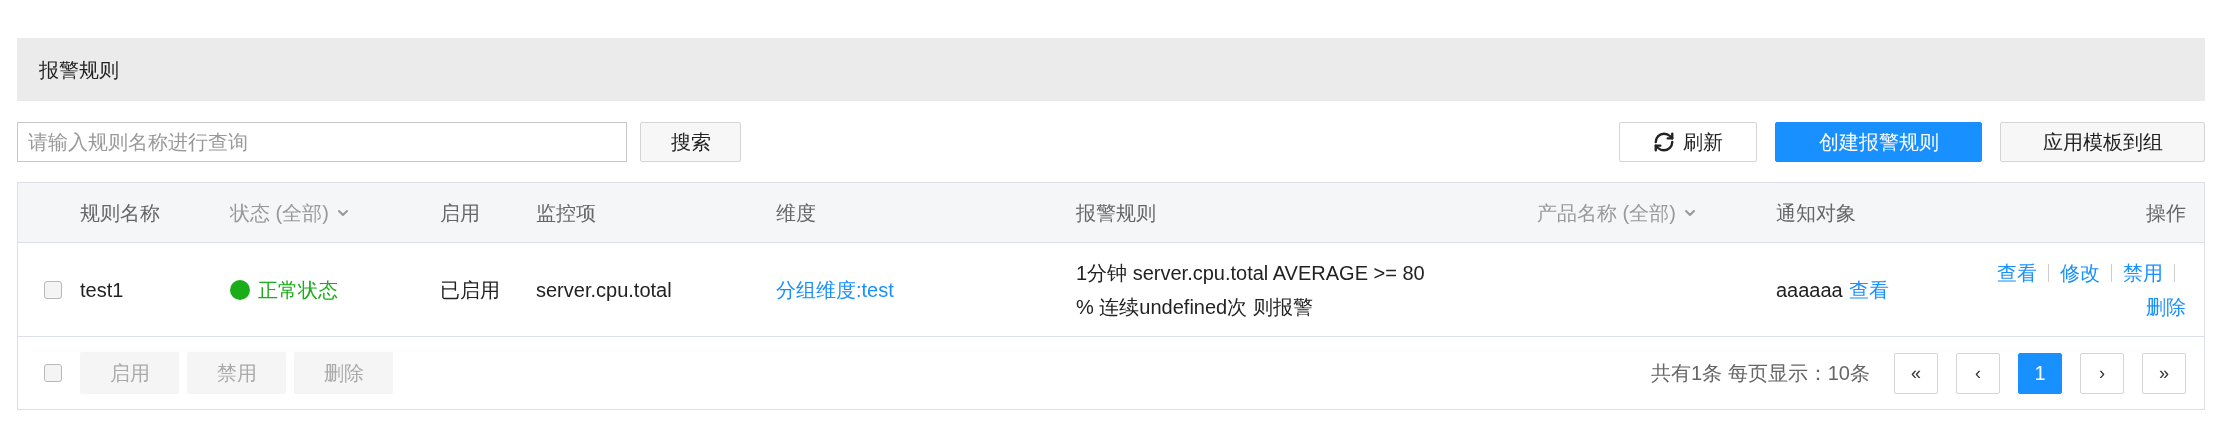 This screenshot has width=2226, height=434. Describe the element at coordinates (1868, 289) in the screenshot. I see `view-link: 查看` at that location.